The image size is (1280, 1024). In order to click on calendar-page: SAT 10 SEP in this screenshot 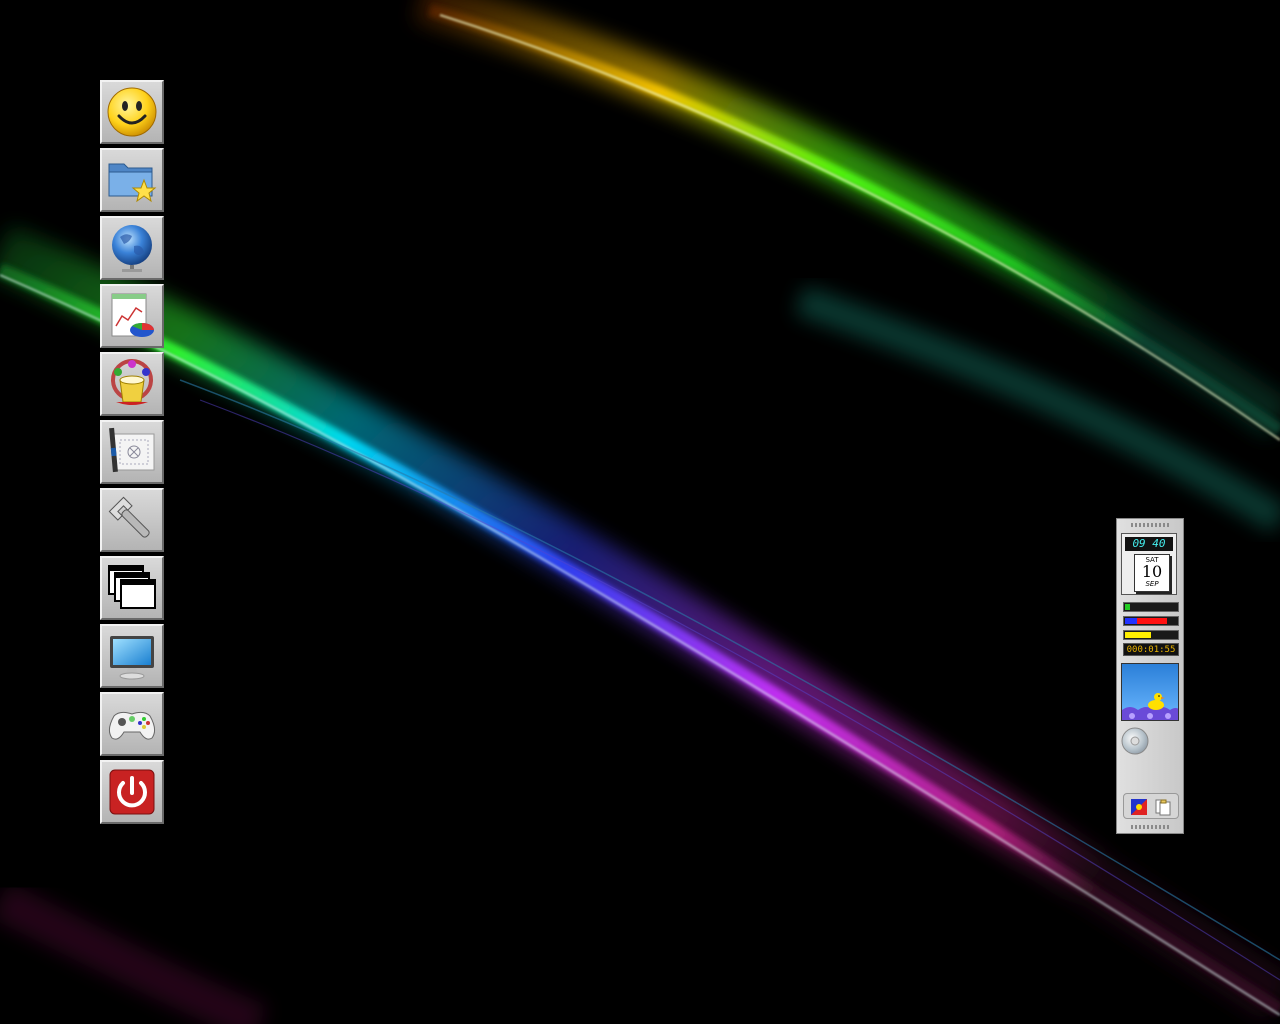, I will do `click(1152, 573)`.